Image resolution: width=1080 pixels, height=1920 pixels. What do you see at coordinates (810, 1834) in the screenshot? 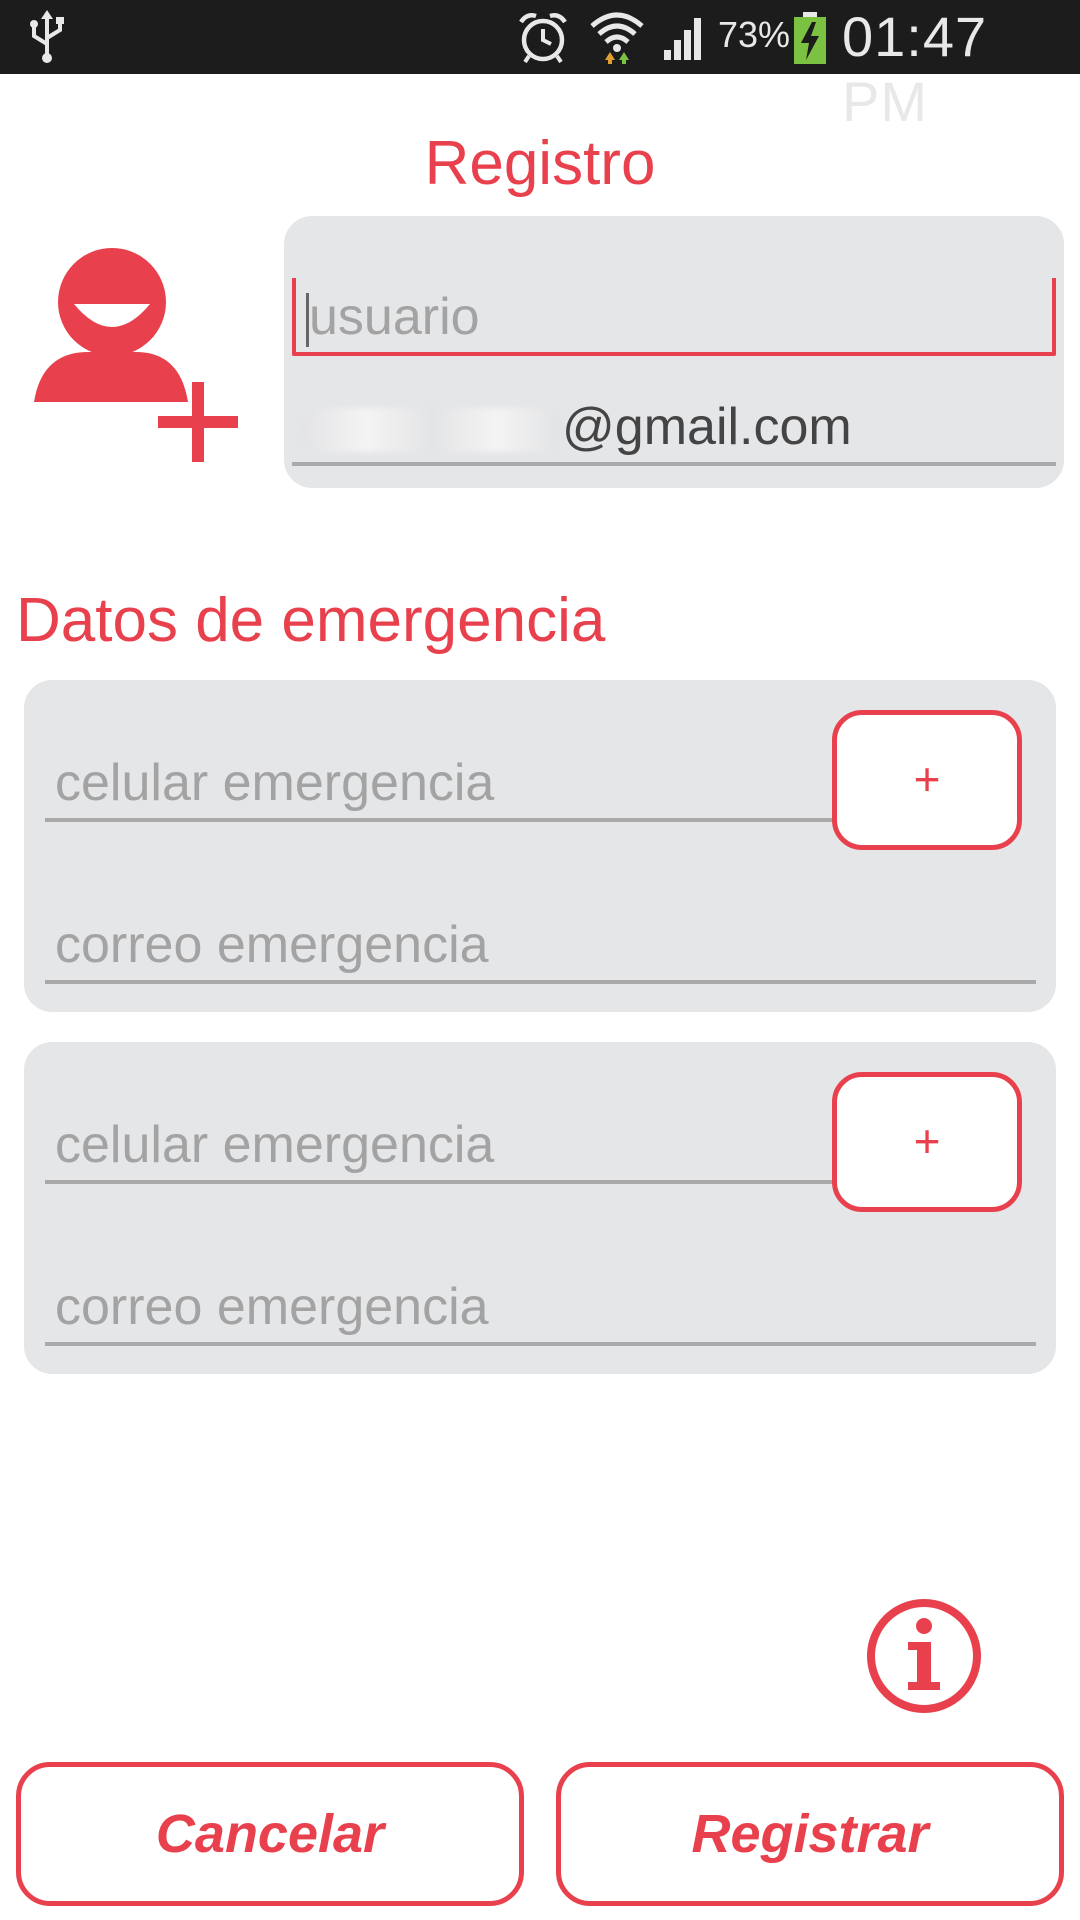
I see `register-button: Registrar` at bounding box center [810, 1834].